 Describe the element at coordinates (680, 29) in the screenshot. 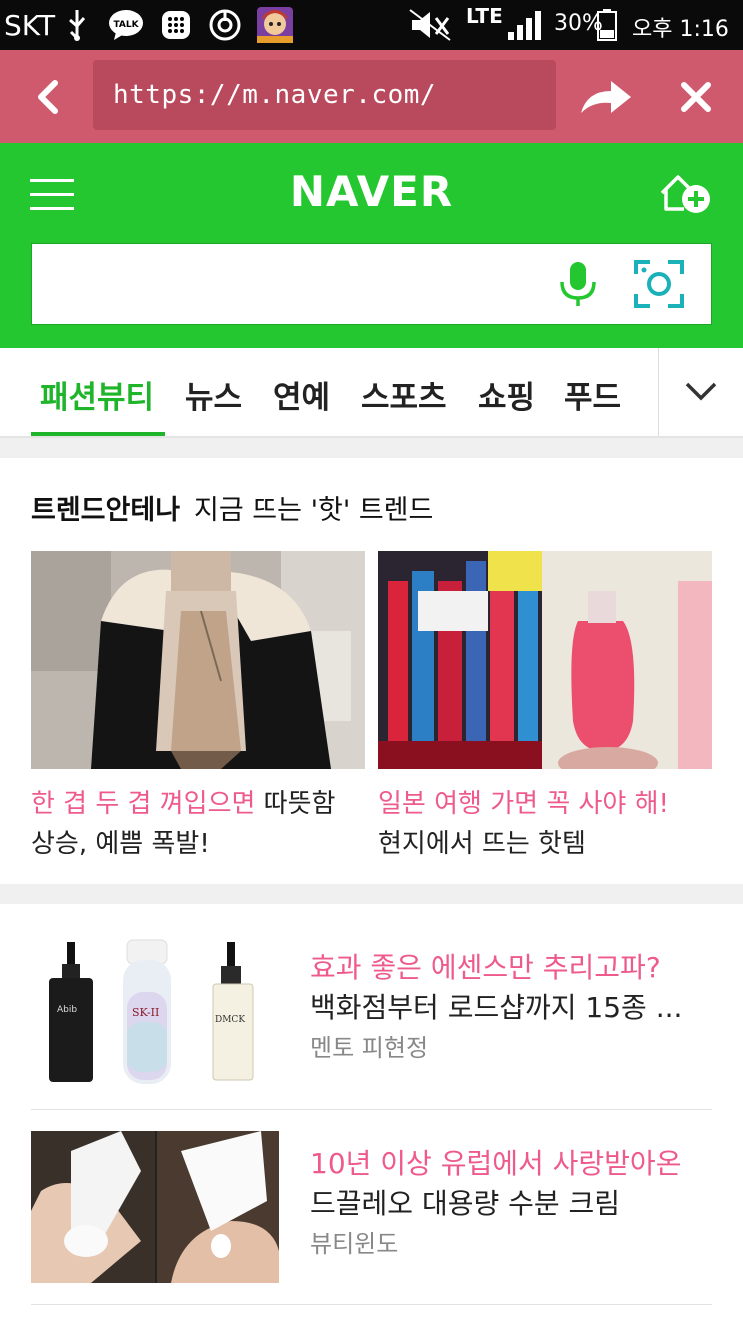

I see `clock: 오후 1:16` at that location.